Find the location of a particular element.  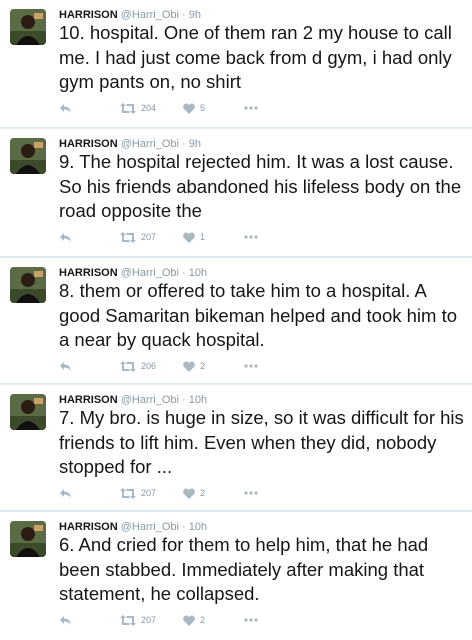

like-button: 1 is located at coordinates (194, 237).